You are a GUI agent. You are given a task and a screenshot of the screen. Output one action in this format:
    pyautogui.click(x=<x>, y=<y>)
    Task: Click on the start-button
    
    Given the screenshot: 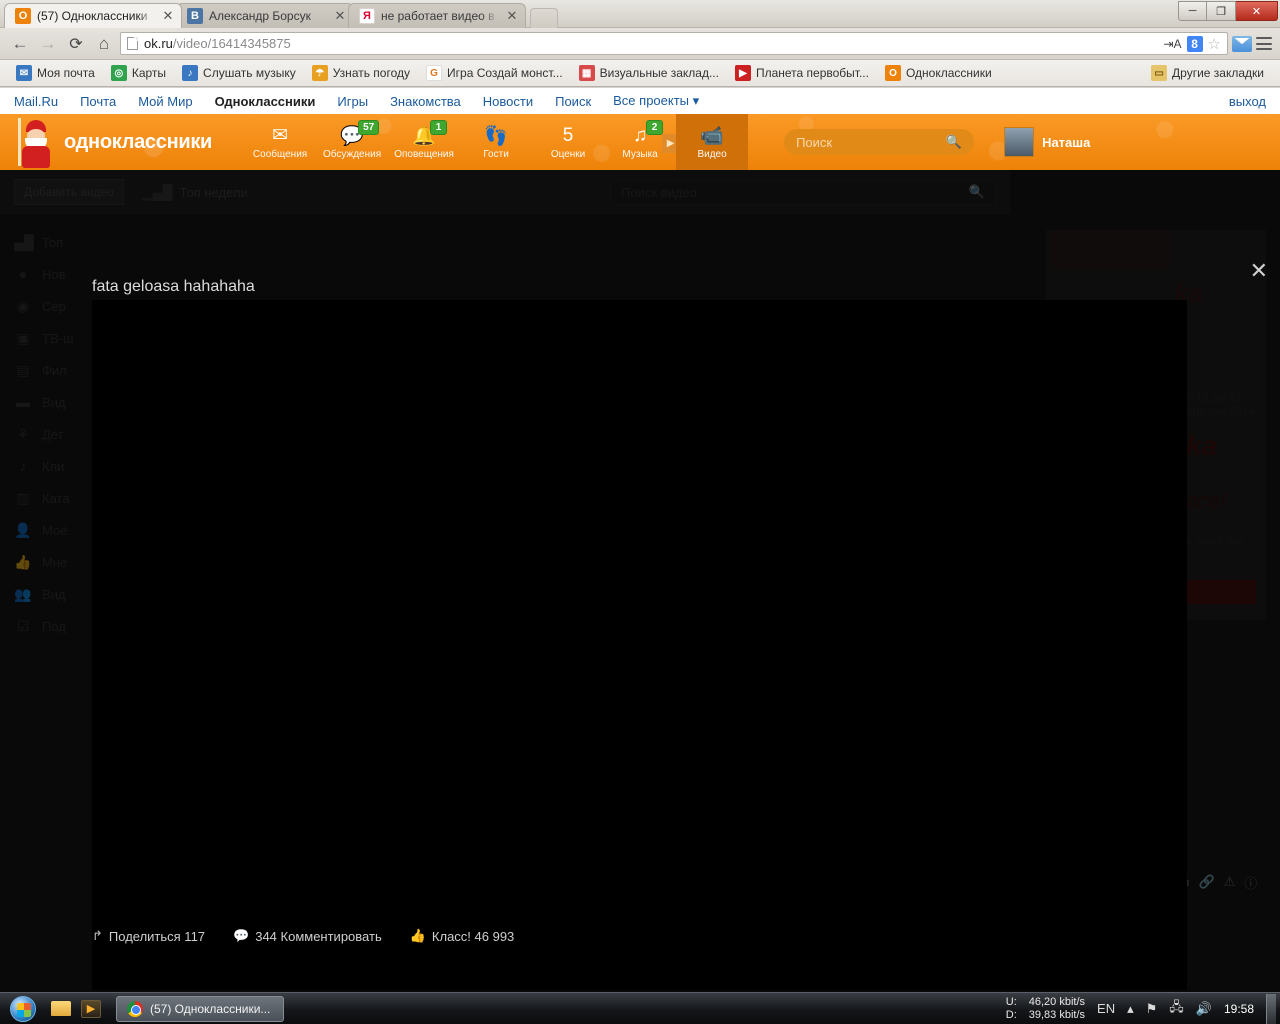 What is the action you would take?
    pyautogui.click(x=23, y=1009)
    